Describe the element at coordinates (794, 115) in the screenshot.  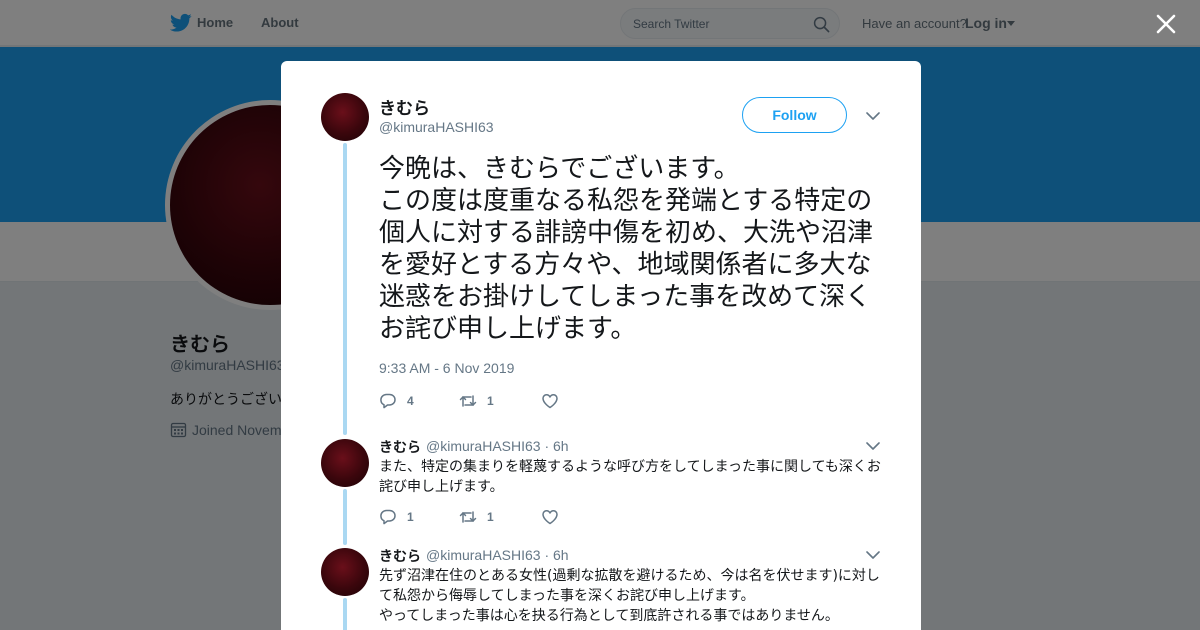
I see `follow-button: Follow` at that location.